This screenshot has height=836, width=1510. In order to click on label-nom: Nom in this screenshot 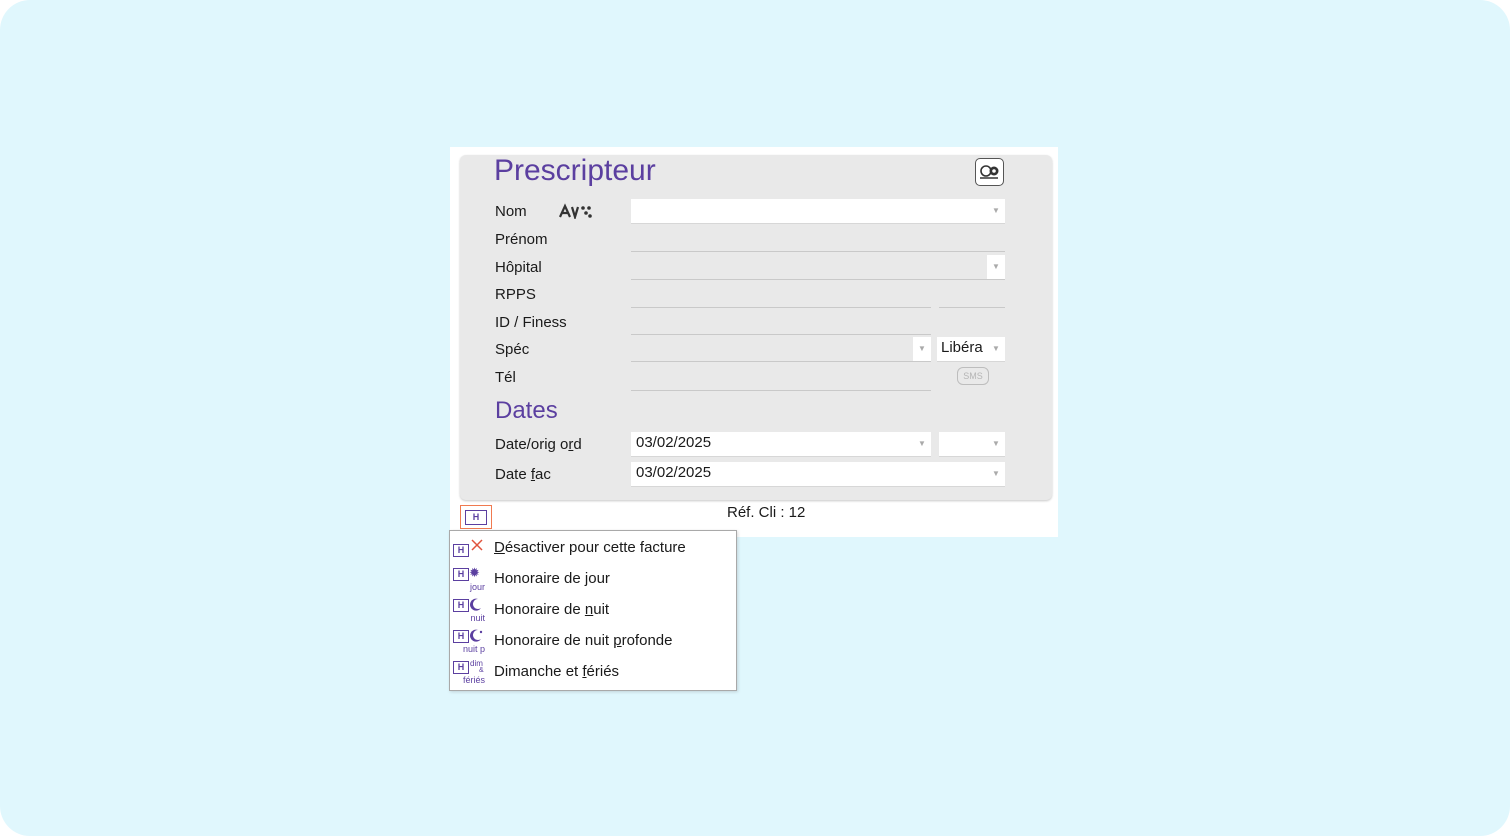, I will do `click(511, 211)`.